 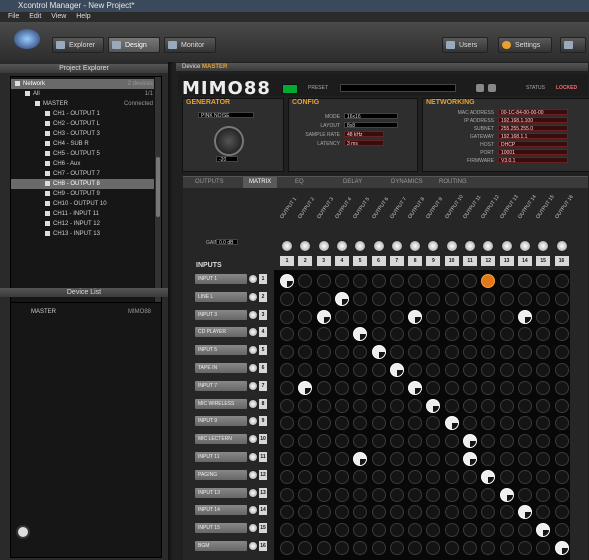 What do you see at coordinates (221, 385) in the screenshot?
I see `input-name-button: INPUT 7` at bounding box center [221, 385].